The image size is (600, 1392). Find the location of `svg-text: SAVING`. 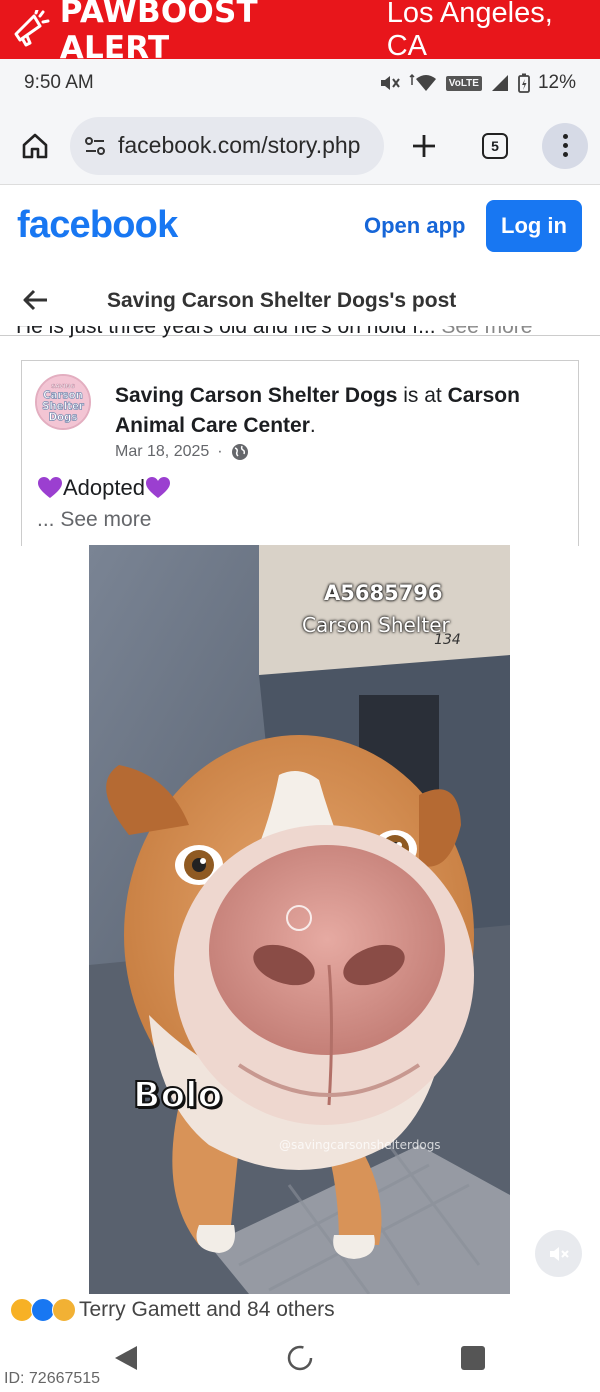

svg-text: SAVING is located at coordinates (63, 387).